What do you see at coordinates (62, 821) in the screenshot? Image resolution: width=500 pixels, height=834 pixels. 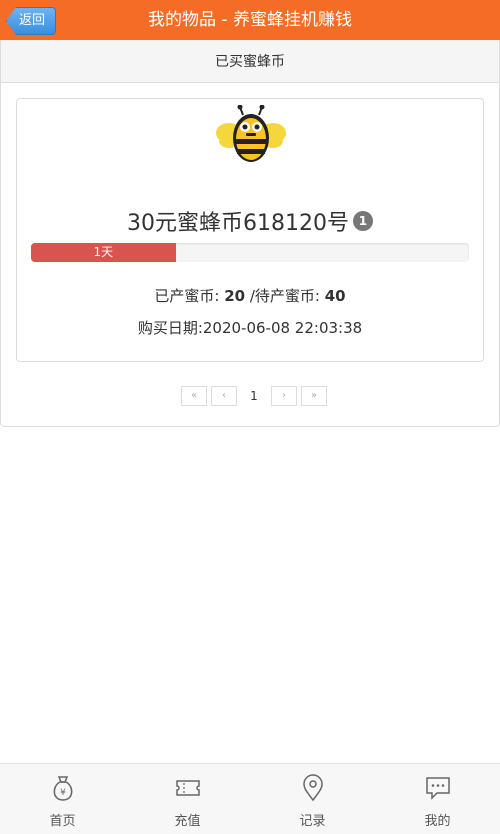 I see `tab-home-label: 首页` at bounding box center [62, 821].